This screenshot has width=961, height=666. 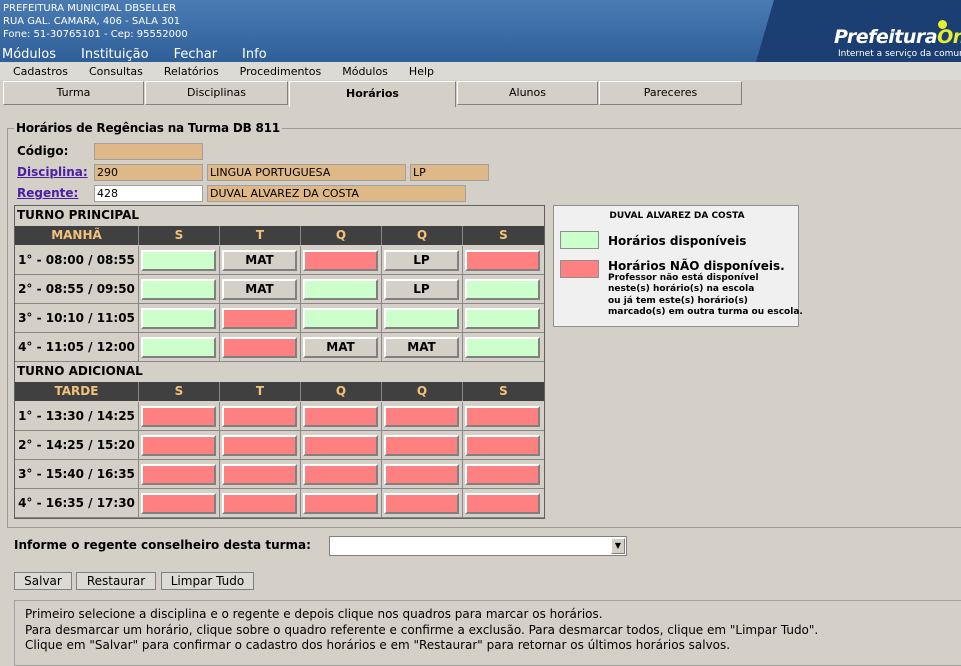 I want to click on tab-turma: Turma, so click(x=73, y=93).